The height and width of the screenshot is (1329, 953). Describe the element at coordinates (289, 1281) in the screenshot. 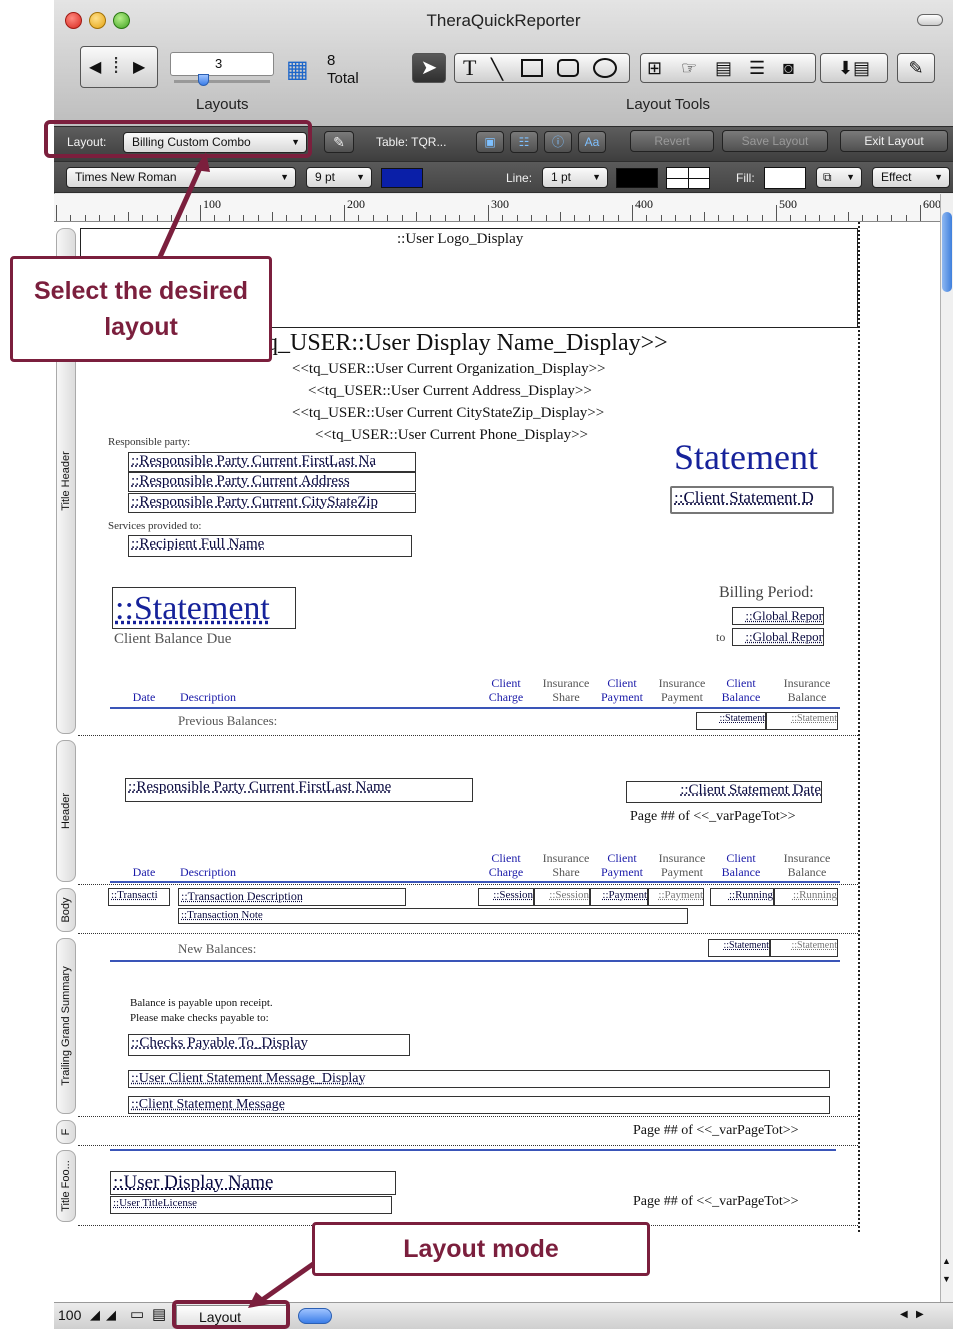

I see `layout-mode-arrow` at that location.